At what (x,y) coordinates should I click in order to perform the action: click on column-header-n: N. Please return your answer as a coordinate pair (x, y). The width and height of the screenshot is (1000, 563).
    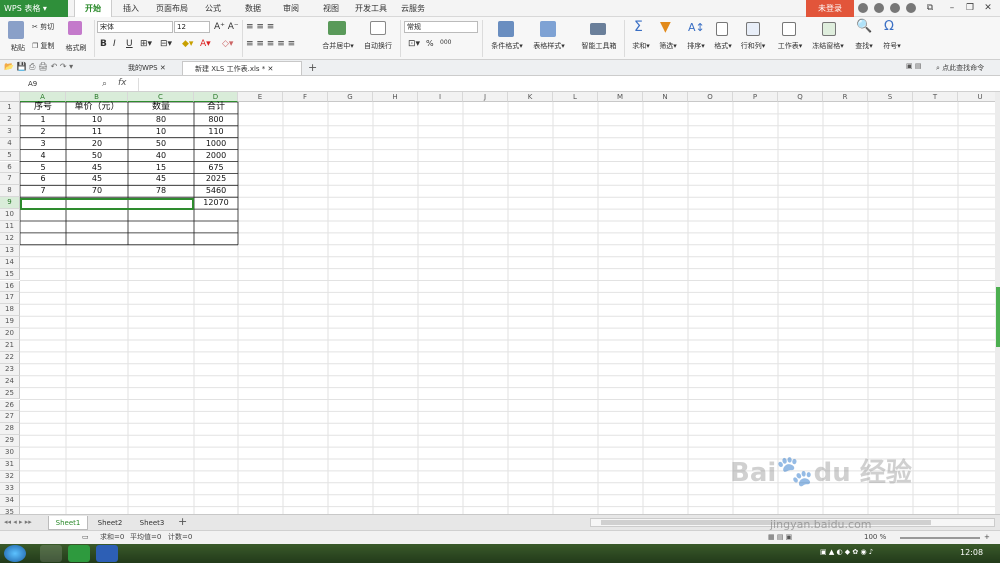
    Looking at the image, I should click on (665, 97).